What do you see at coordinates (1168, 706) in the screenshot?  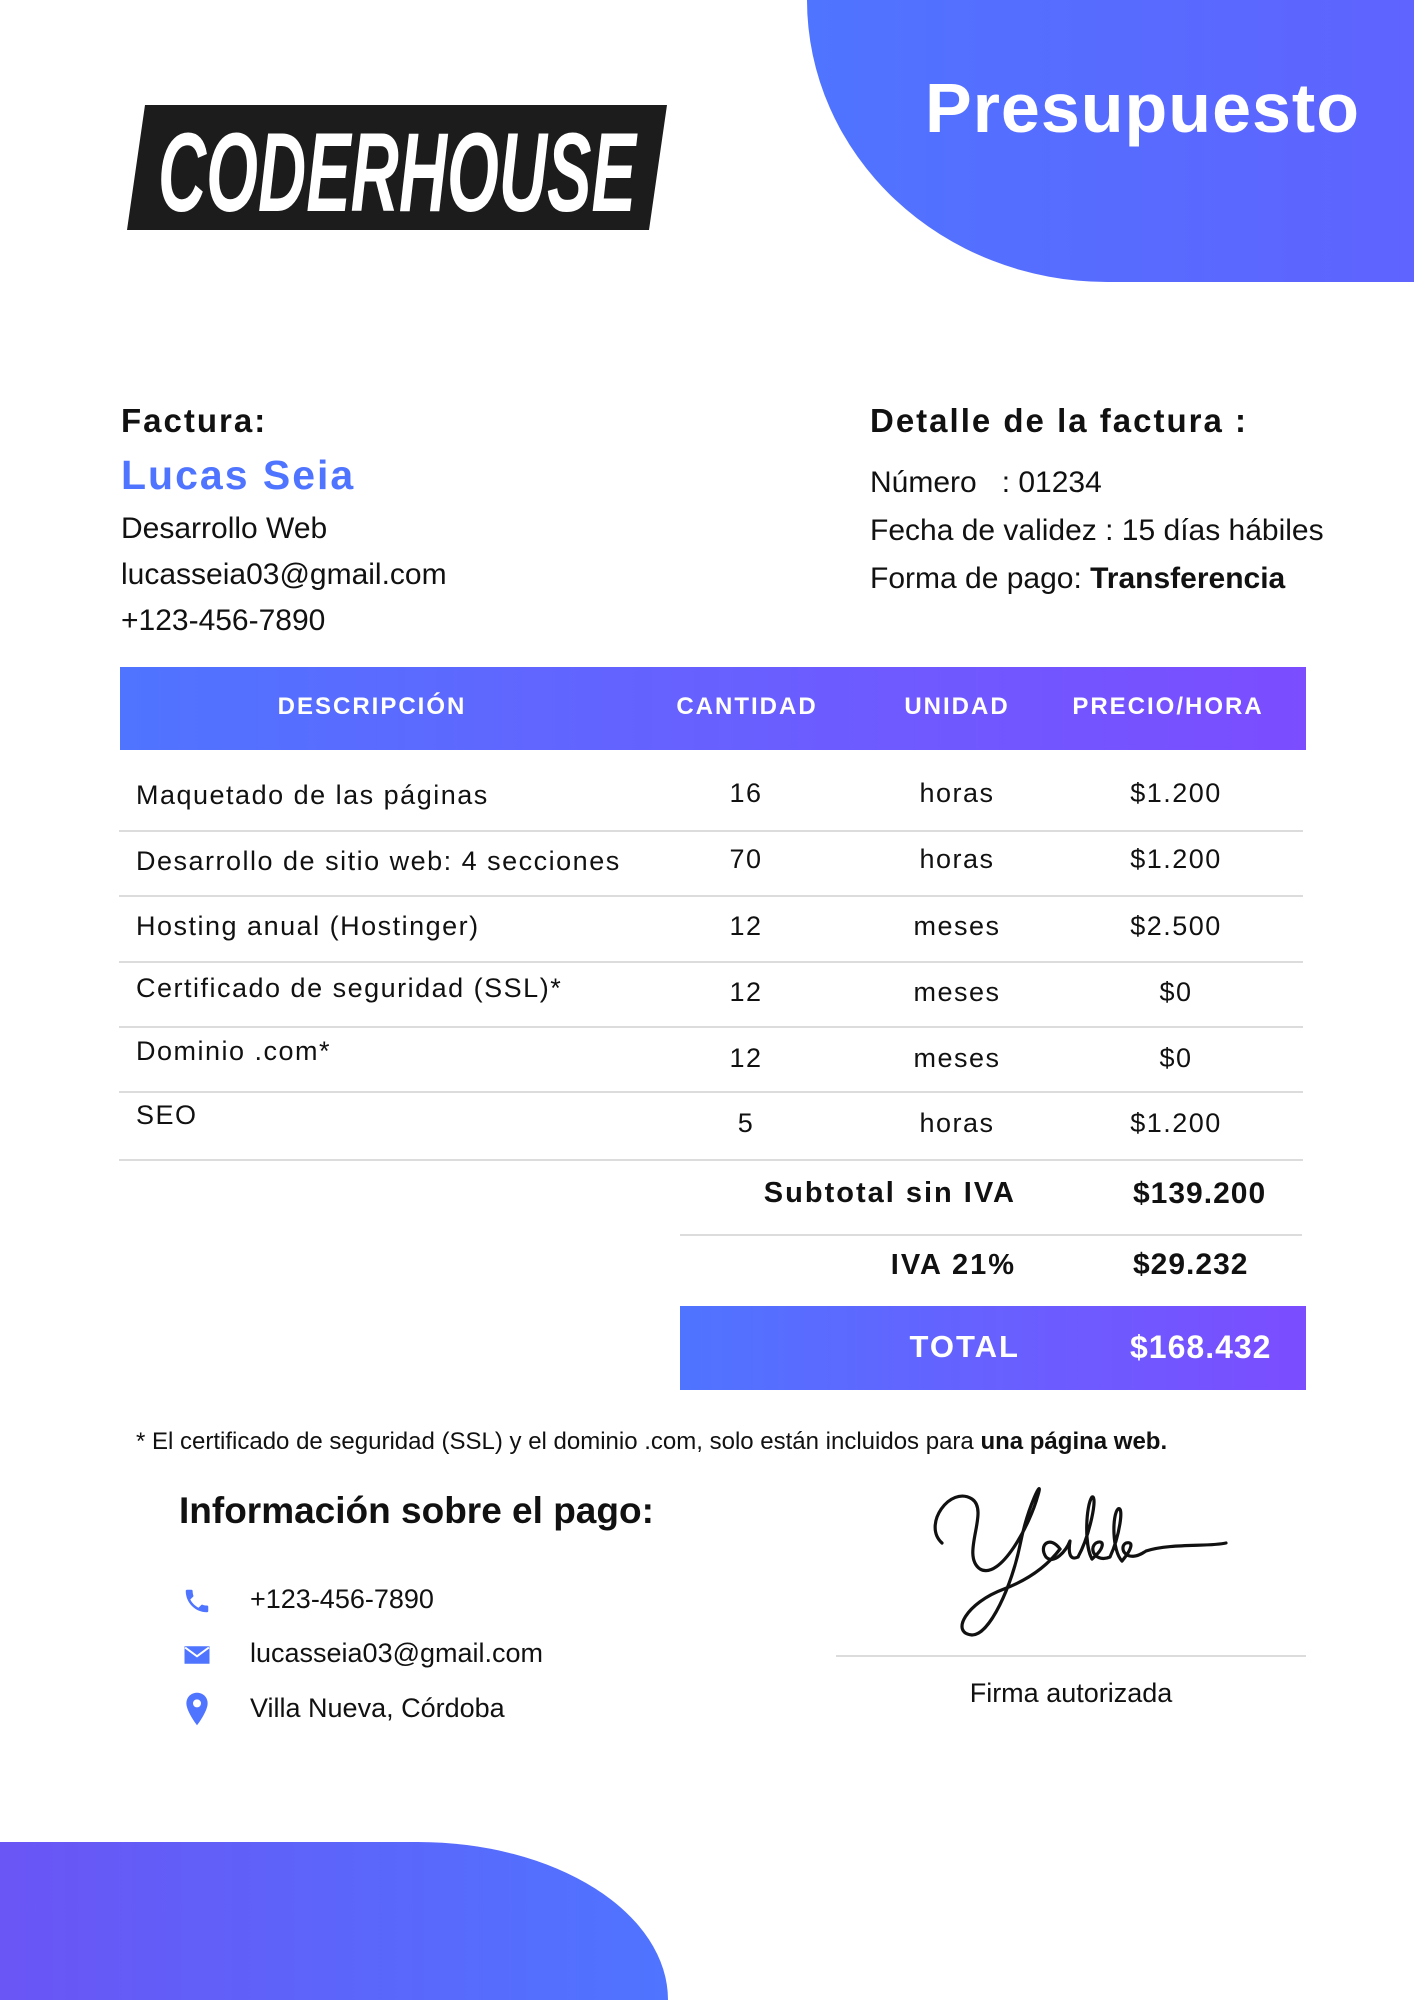 I see `header-price: PRECIO/HORA` at bounding box center [1168, 706].